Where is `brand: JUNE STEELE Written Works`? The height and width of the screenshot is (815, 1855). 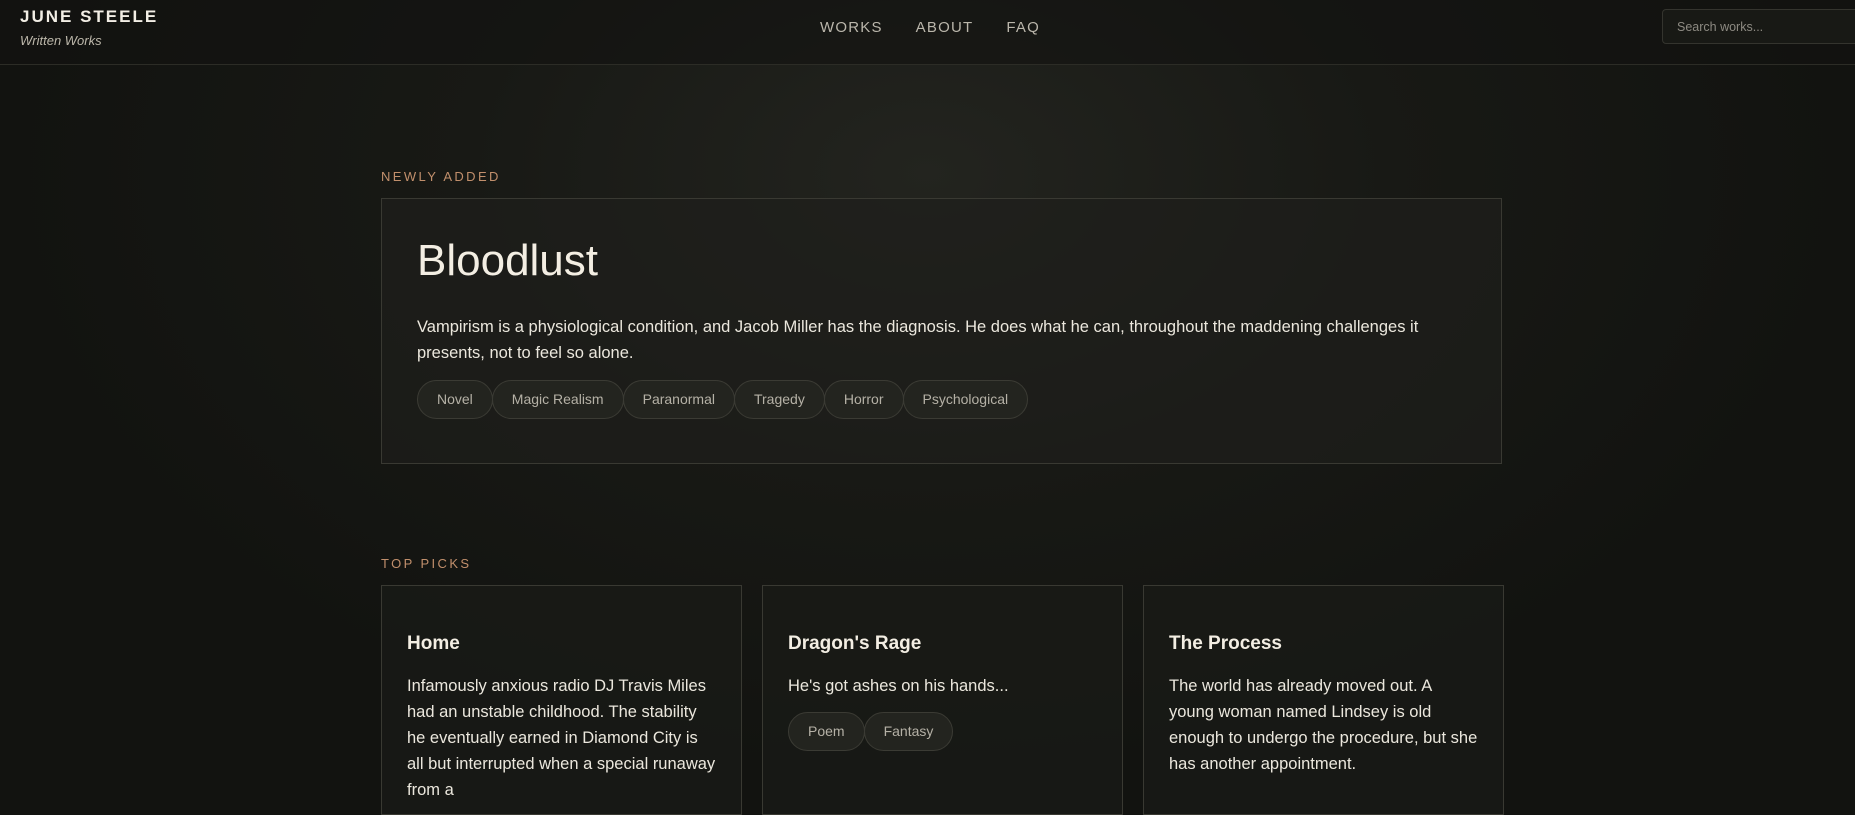
brand: JUNE STEELE Written Works is located at coordinates (89, 27).